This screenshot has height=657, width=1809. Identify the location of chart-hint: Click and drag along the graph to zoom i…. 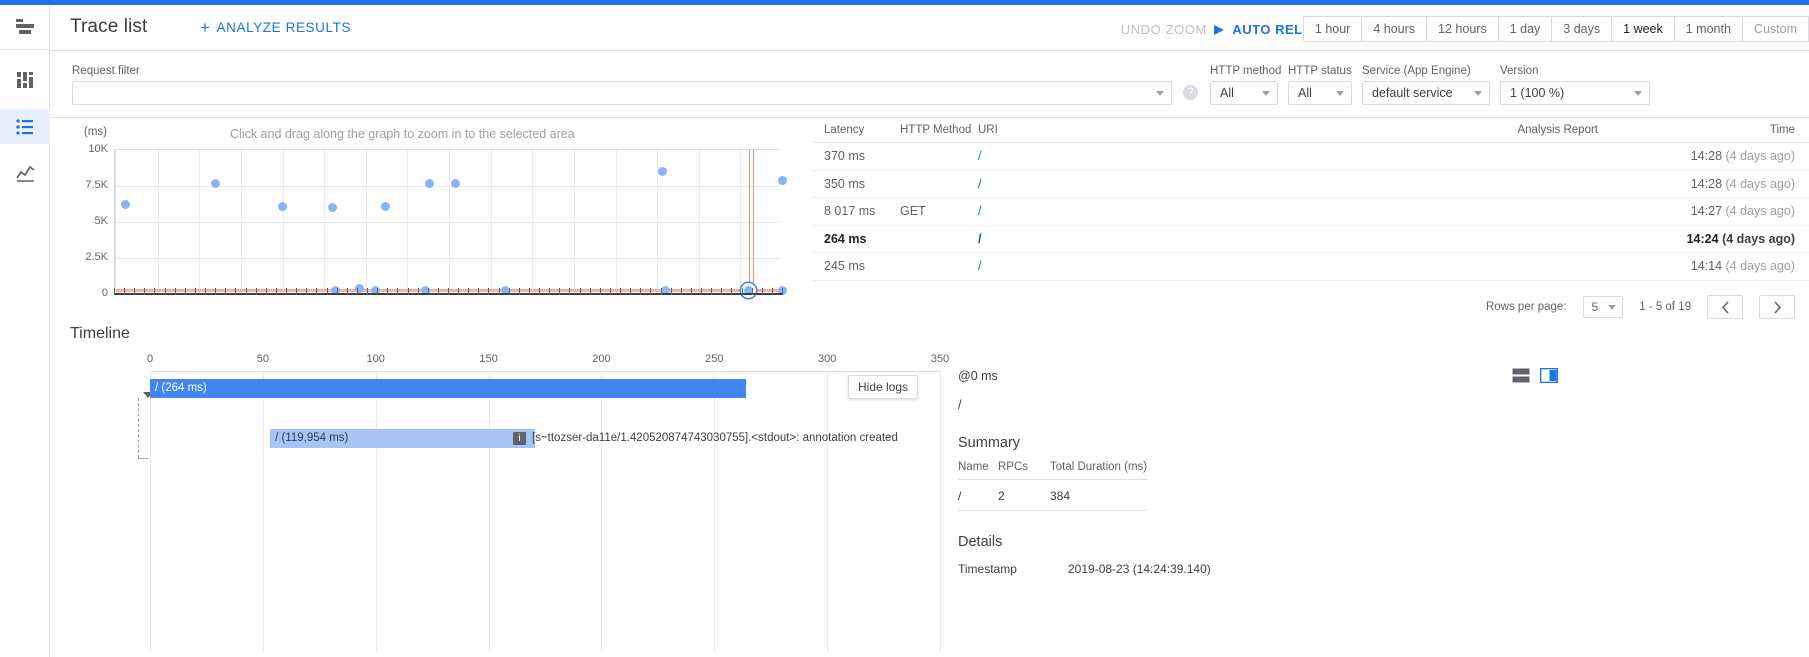
(402, 134).